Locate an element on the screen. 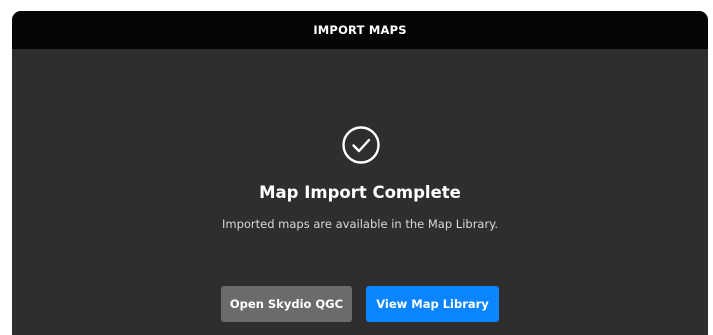 Image resolution: width=713 pixels, height=335 pixels. dialog-title: IMPORT MAPS is located at coordinates (360, 30).